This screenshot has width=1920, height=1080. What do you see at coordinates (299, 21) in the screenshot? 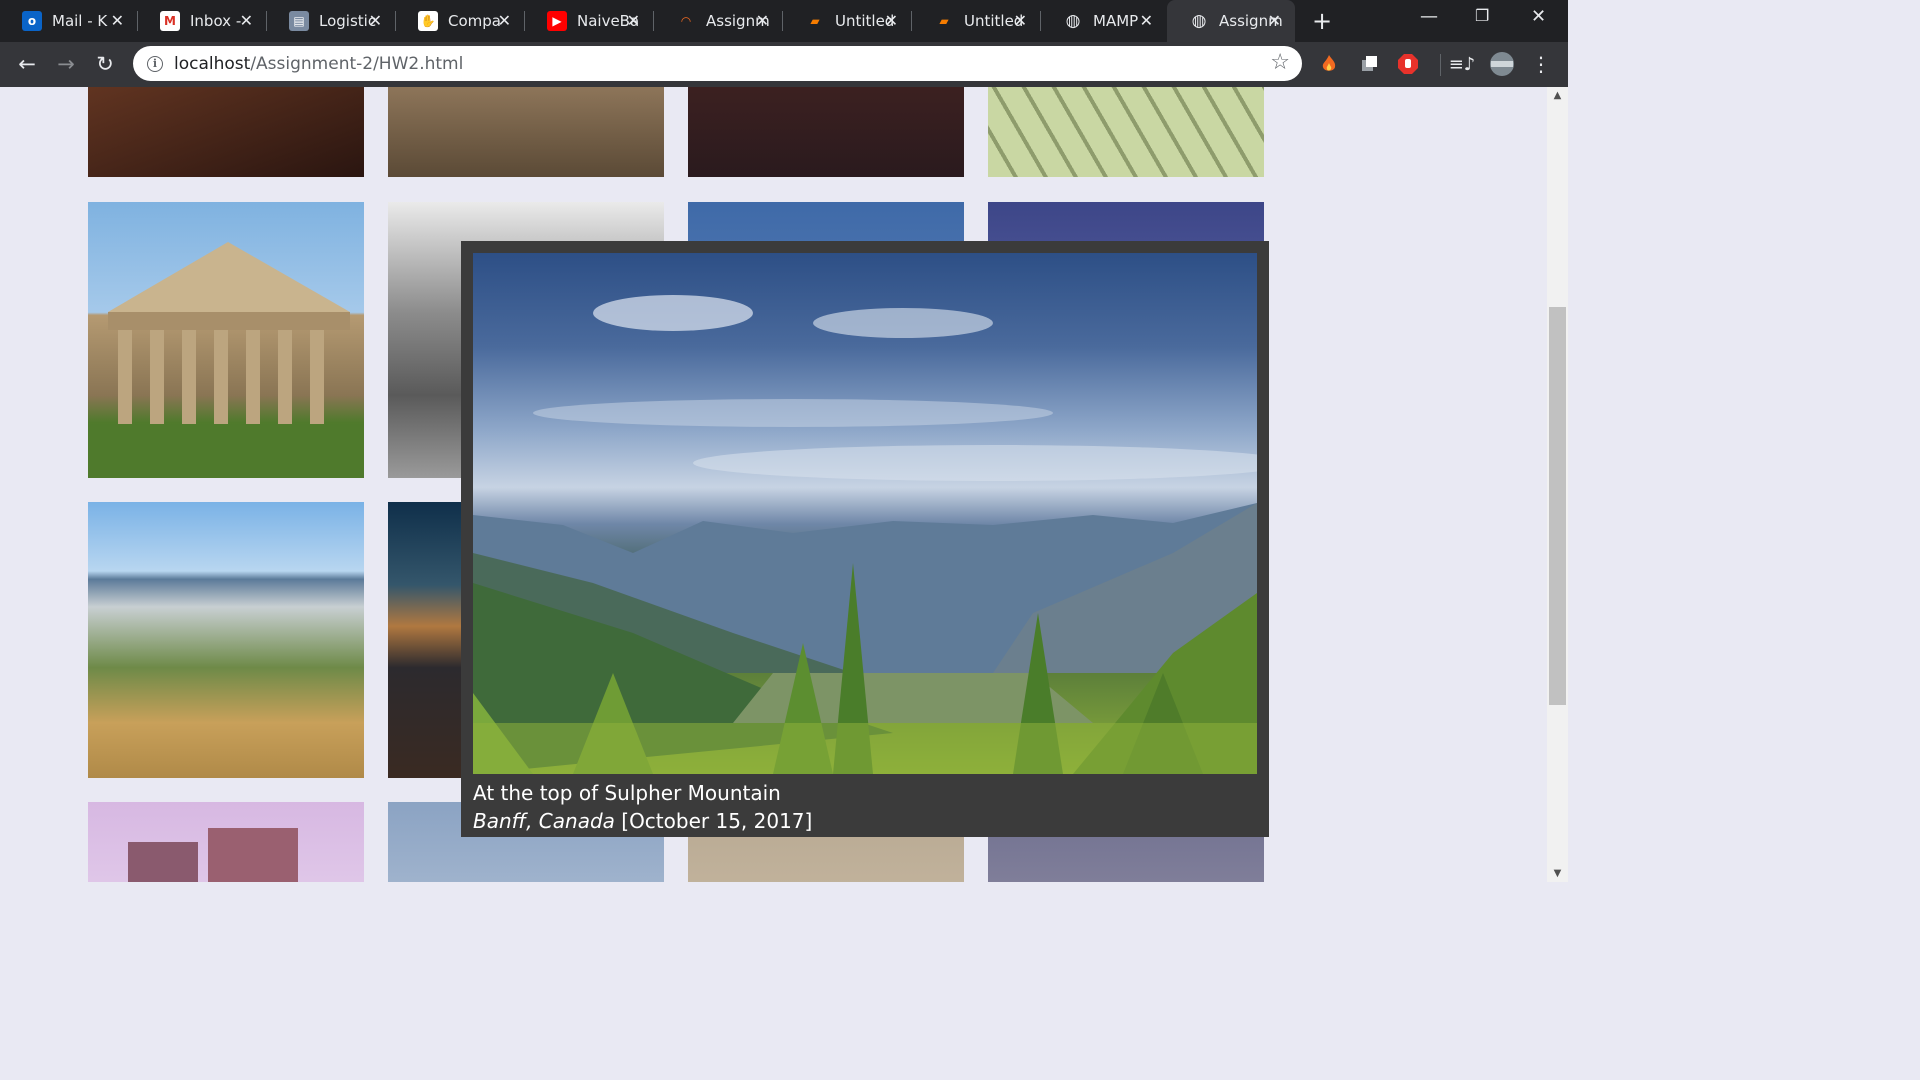
I see `page-icon: ▤` at bounding box center [299, 21].